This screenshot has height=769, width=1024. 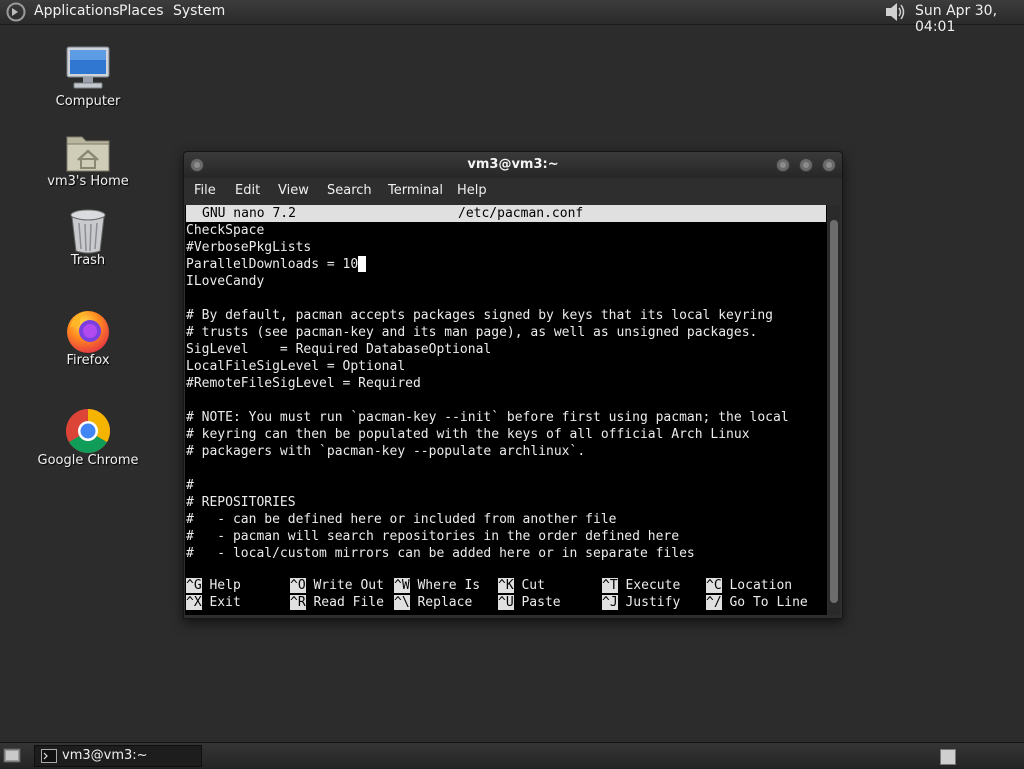 I want to click on shortcut-item: ^R Read File, so click(x=337, y=602).